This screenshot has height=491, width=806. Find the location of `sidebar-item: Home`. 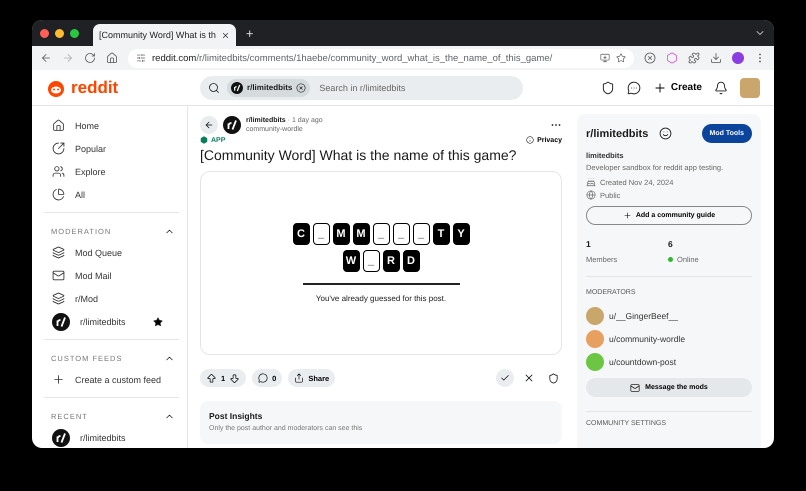

sidebar-item: Home is located at coordinates (111, 125).